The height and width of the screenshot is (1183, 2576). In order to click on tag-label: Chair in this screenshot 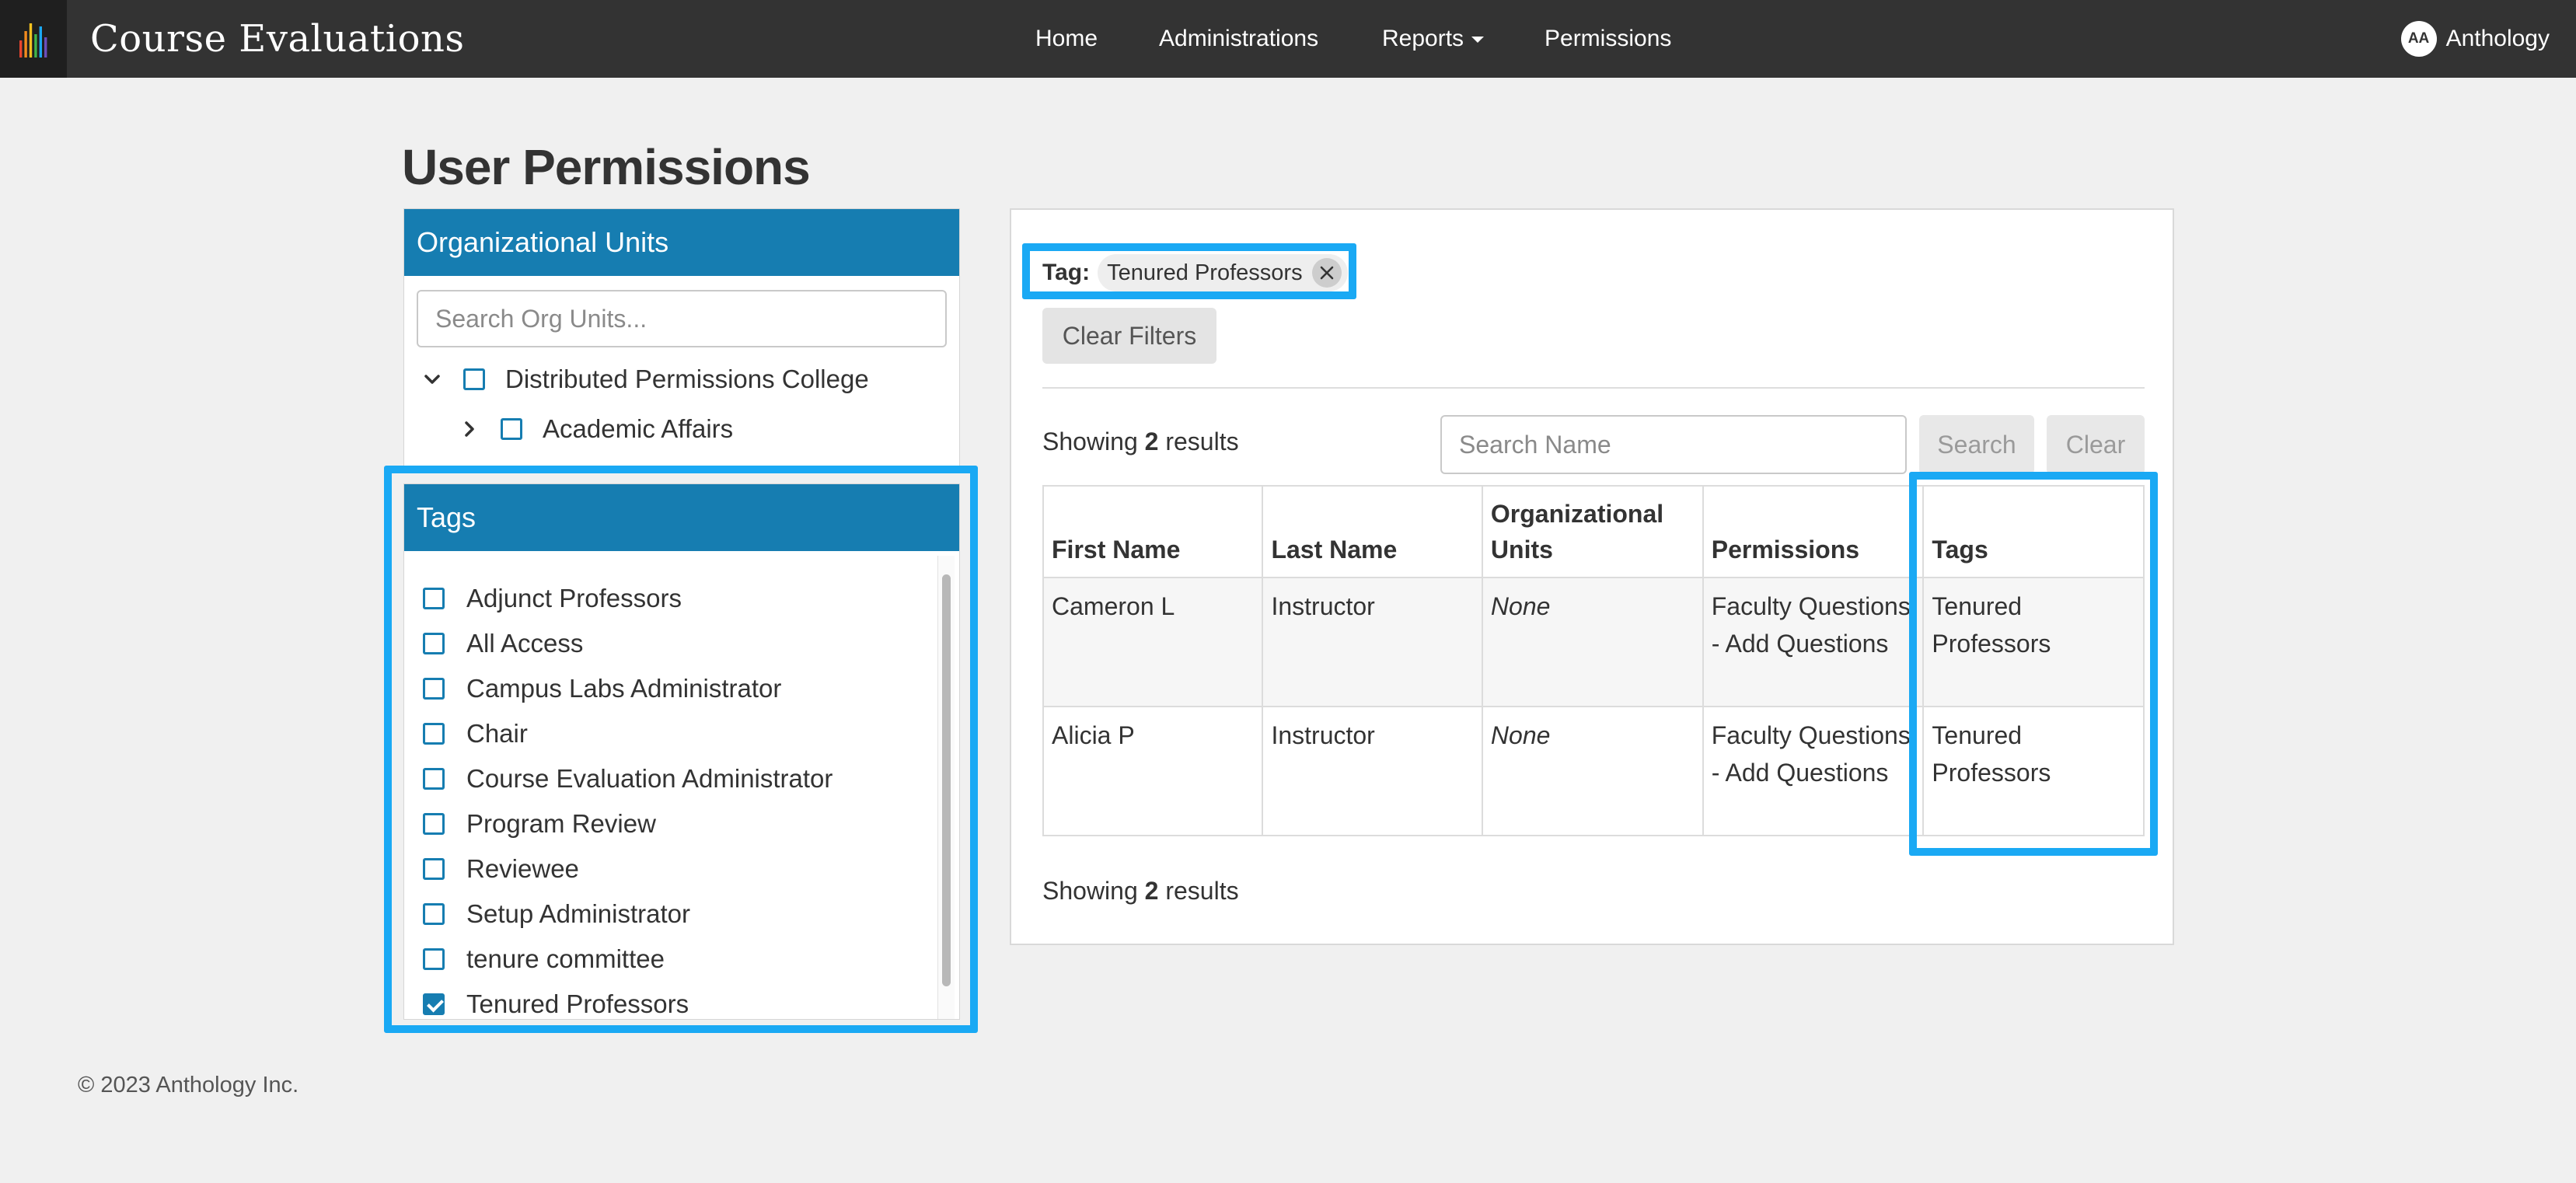, I will do `click(497, 733)`.